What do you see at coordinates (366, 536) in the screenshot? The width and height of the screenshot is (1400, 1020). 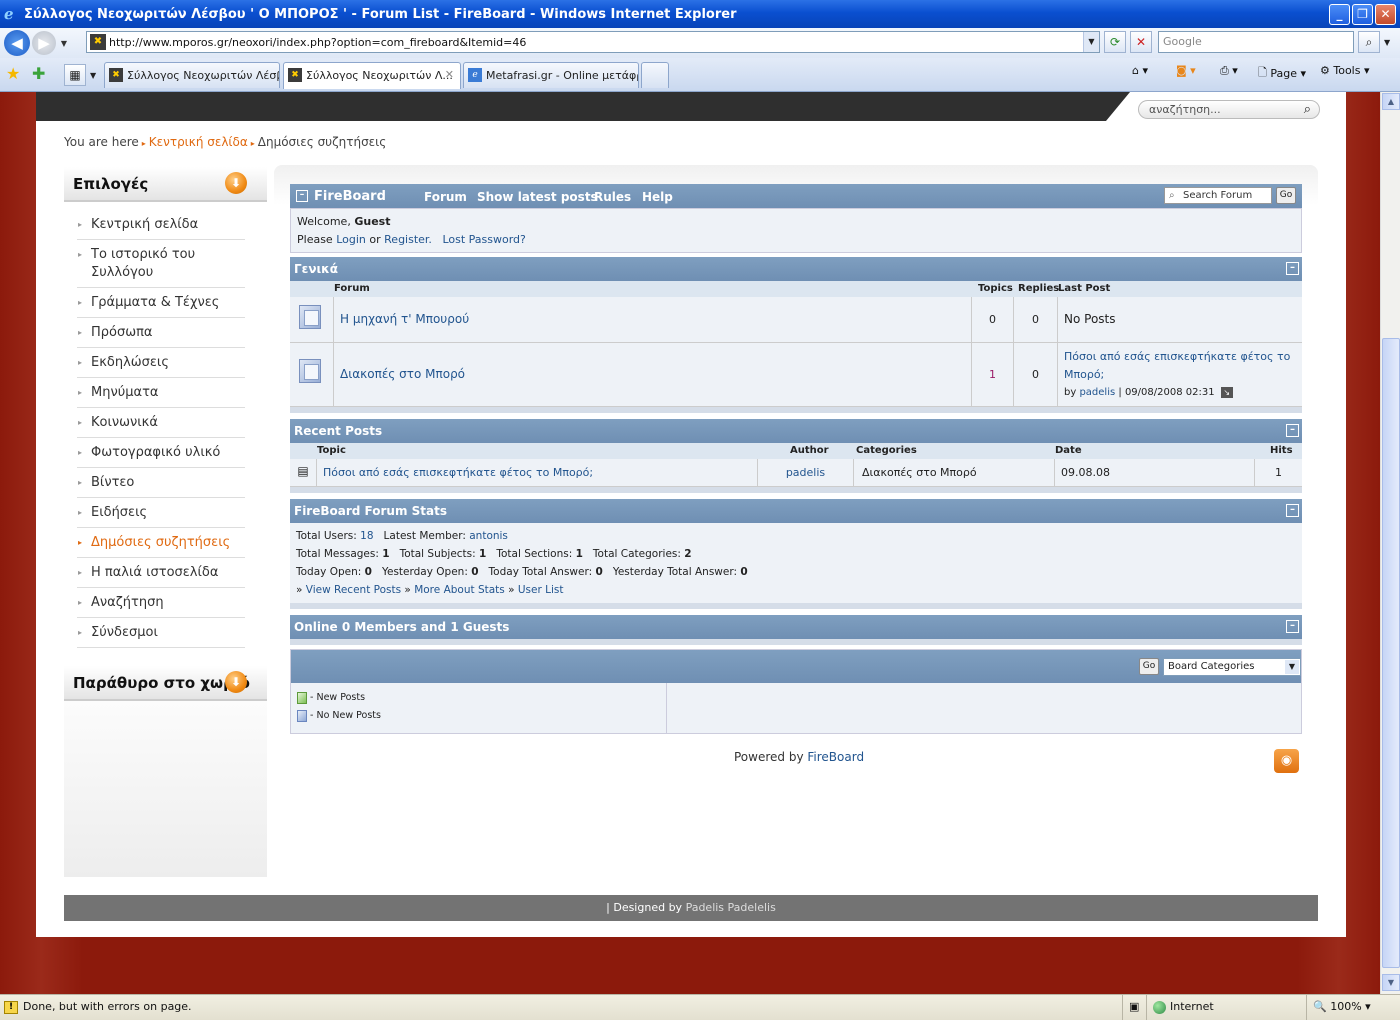 I see `total-users-link: 18` at bounding box center [366, 536].